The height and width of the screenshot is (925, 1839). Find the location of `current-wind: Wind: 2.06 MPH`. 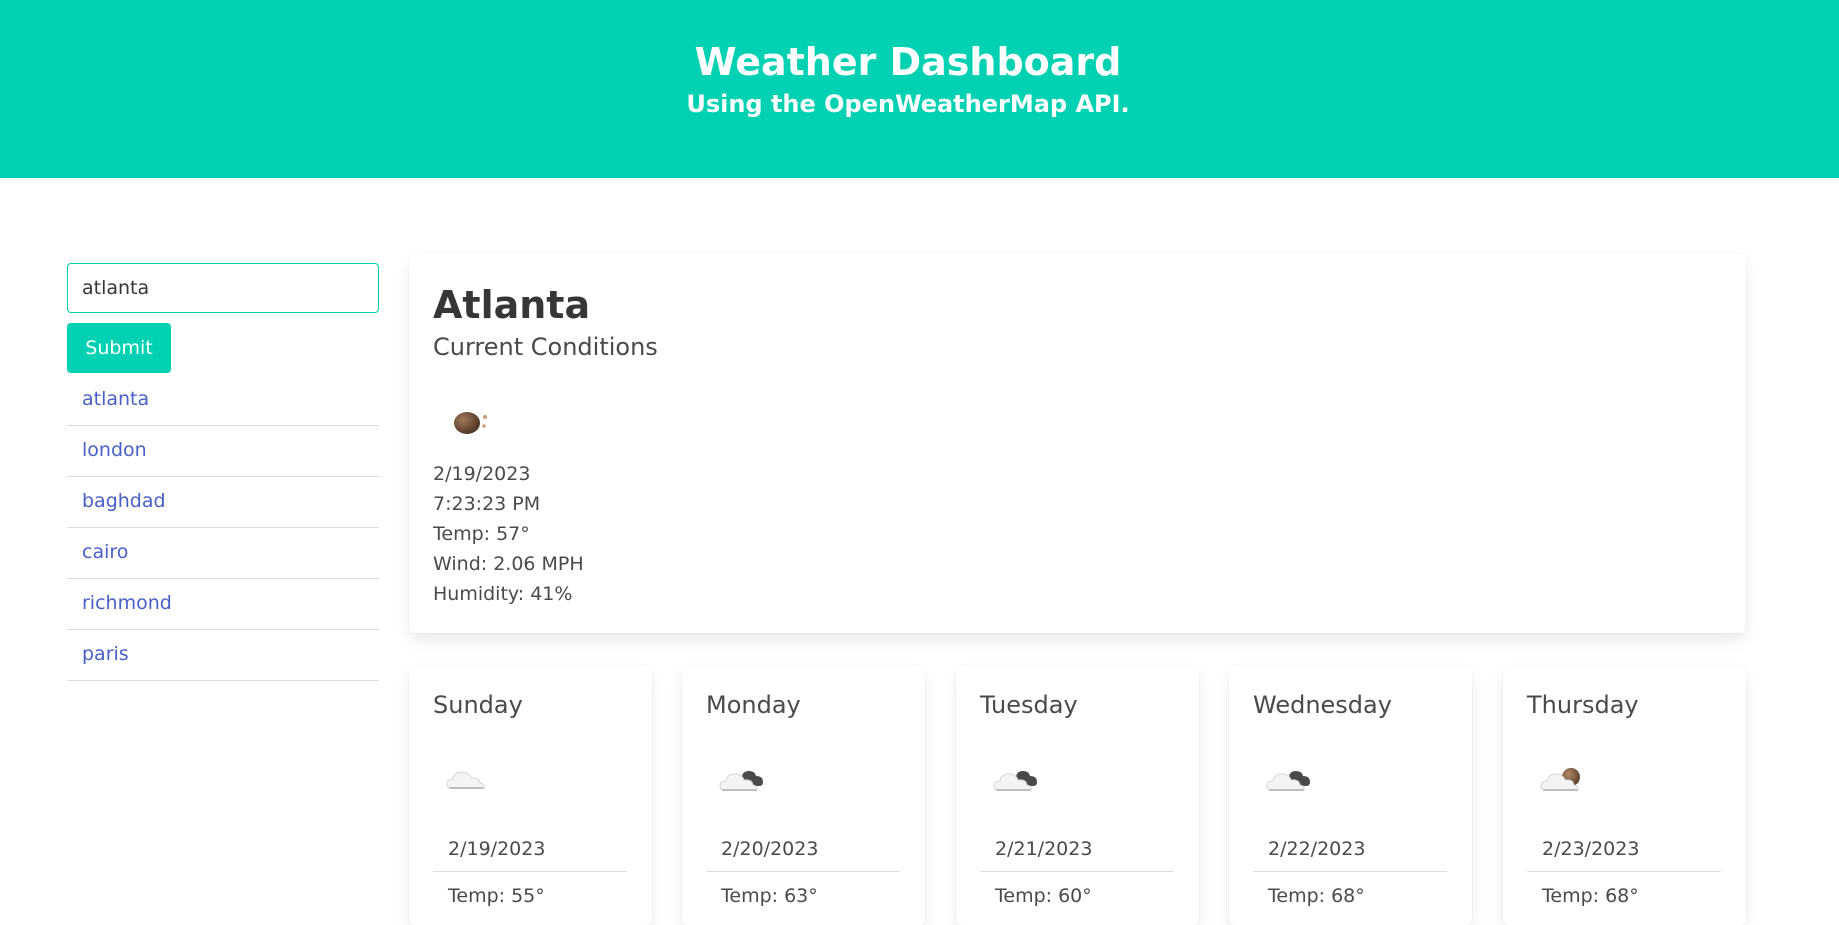

current-wind: Wind: 2.06 MPH is located at coordinates (508, 564).